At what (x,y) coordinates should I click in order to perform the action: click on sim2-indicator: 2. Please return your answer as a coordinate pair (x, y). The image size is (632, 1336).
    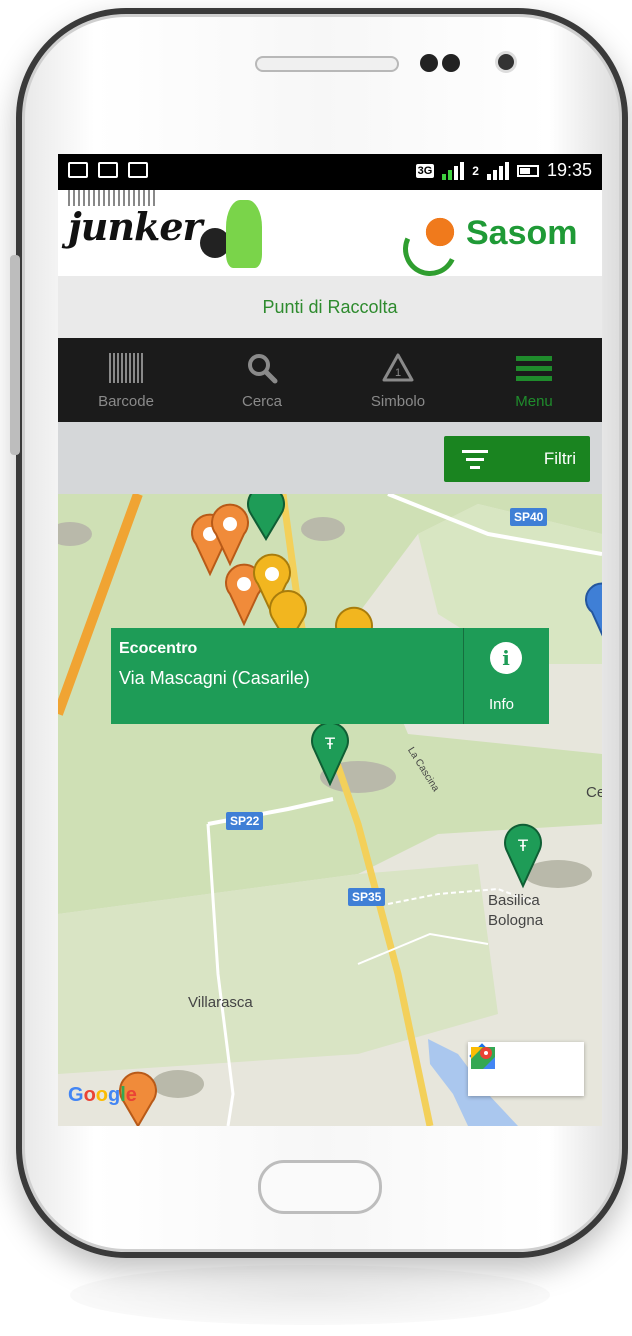
    Looking at the image, I should click on (475, 170).